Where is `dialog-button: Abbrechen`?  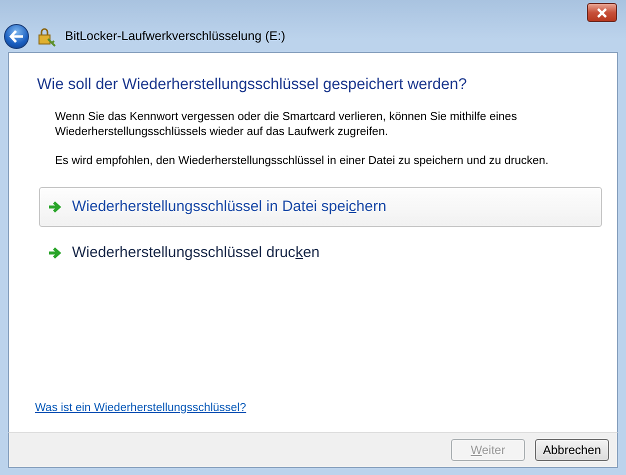
dialog-button: Abbrechen is located at coordinates (572, 450).